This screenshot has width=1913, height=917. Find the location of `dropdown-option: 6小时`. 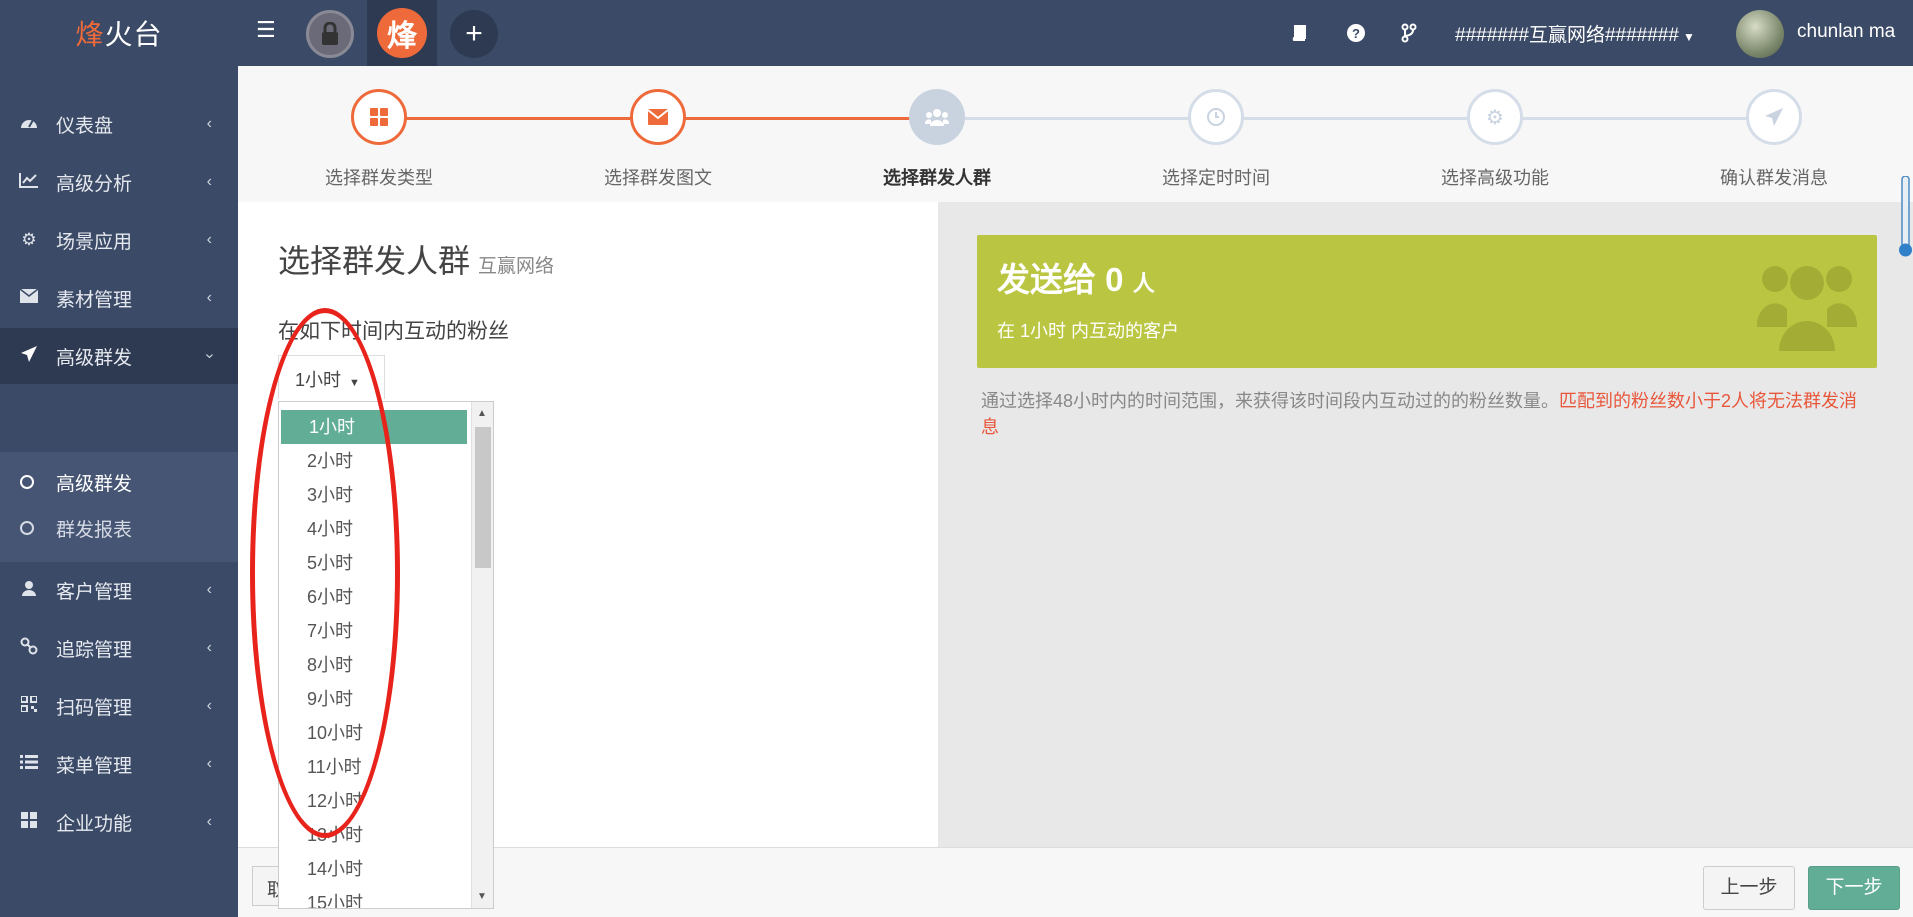

dropdown-option: 6小时 is located at coordinates (373, 597).